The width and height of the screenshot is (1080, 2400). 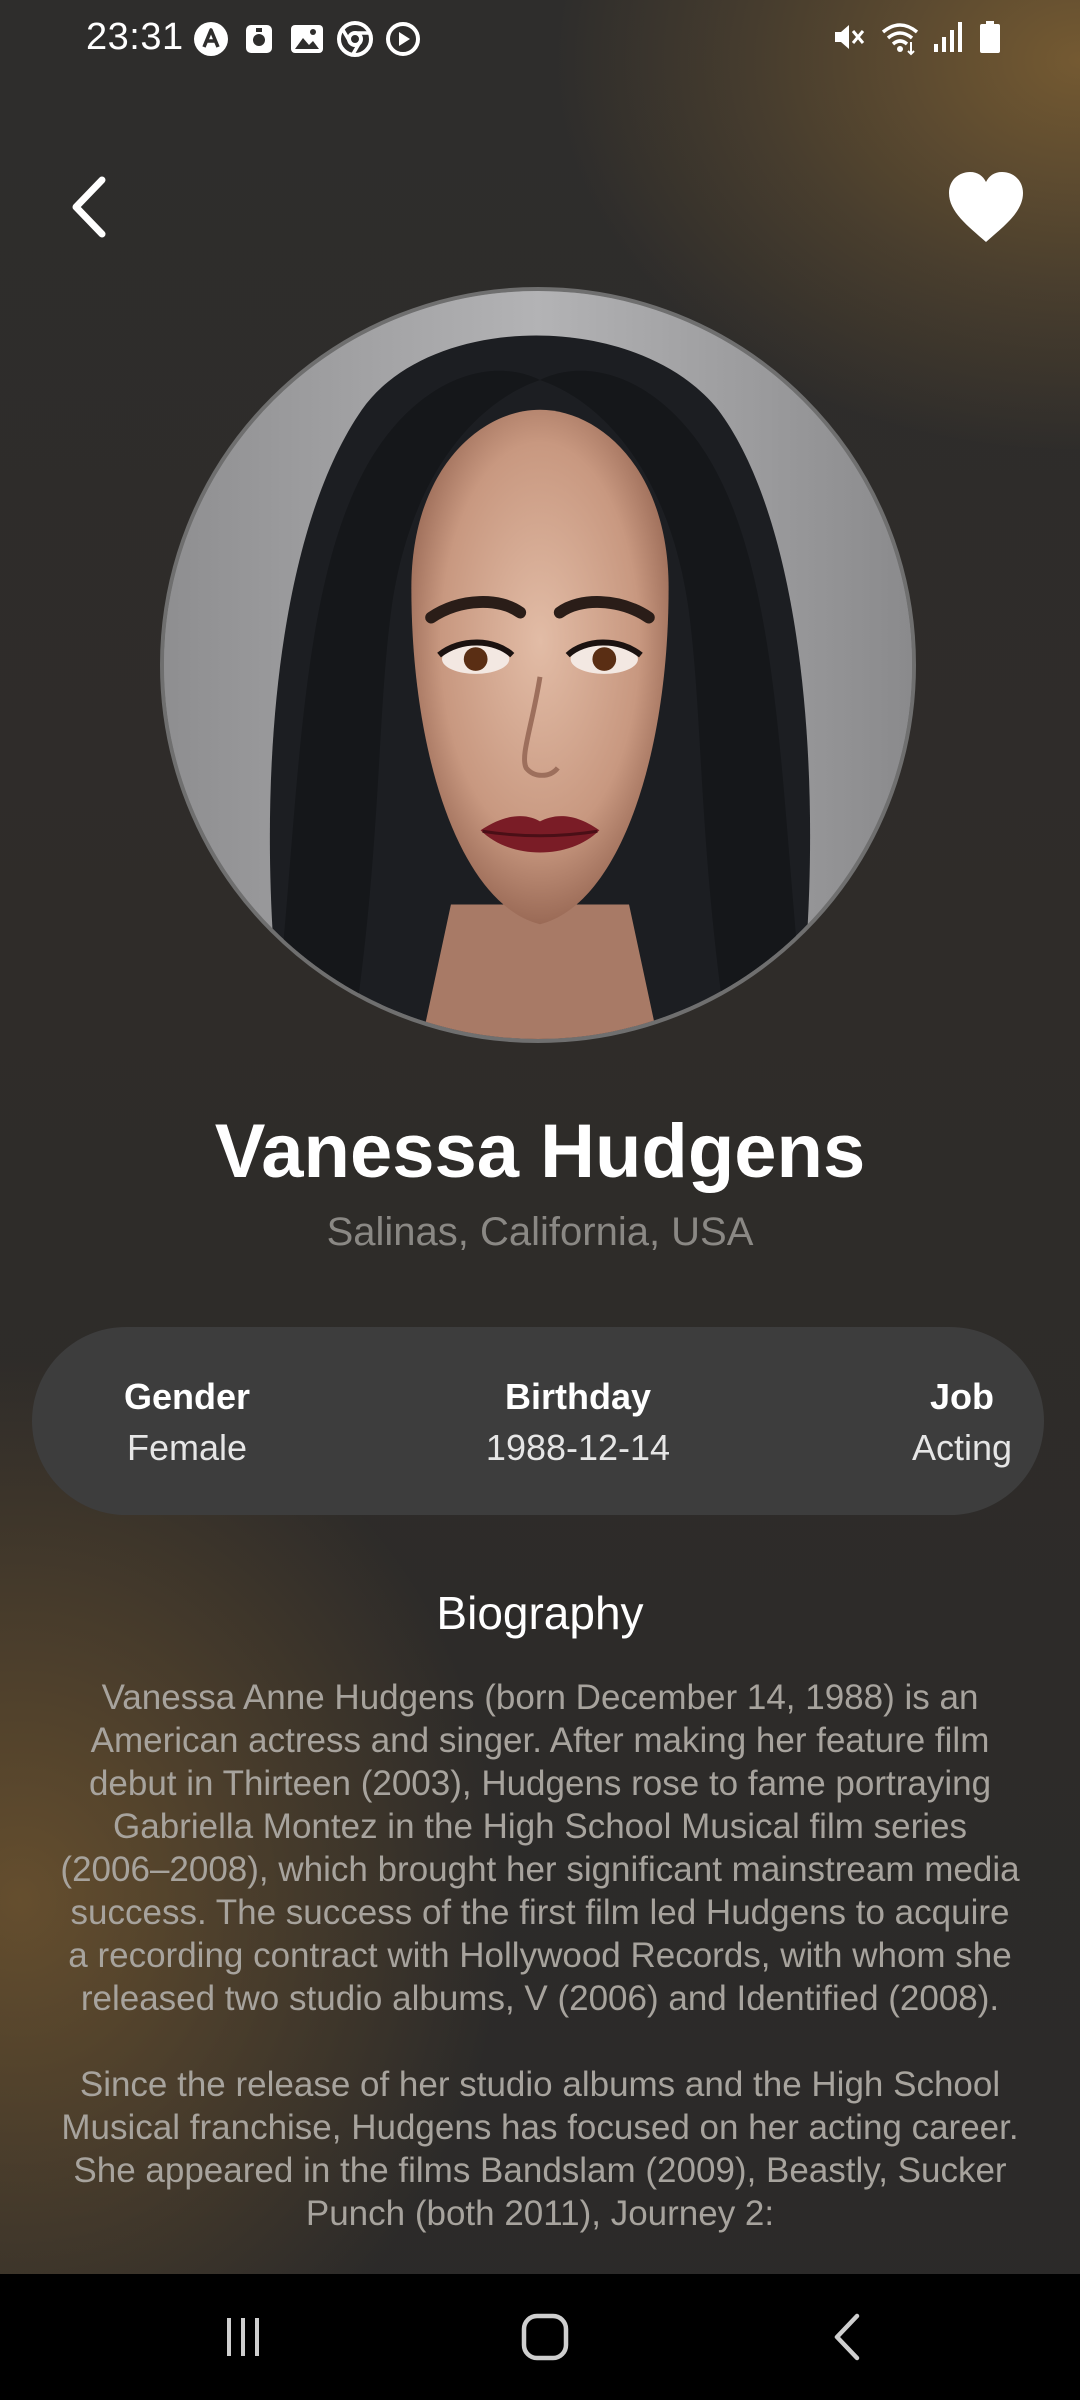 What do you see at coordinates (540, 1151) in the screenshot?
I see `person-name: Vanessa Hudgens` at bounding box center [540, 1151].